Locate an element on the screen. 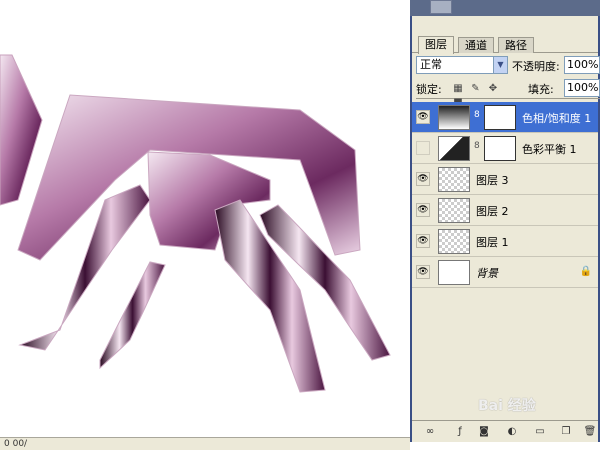 Image resolution: width=600 pixels, height=450 pixels. add-mask-icon: ◙ is located at coordinates (484, 432).